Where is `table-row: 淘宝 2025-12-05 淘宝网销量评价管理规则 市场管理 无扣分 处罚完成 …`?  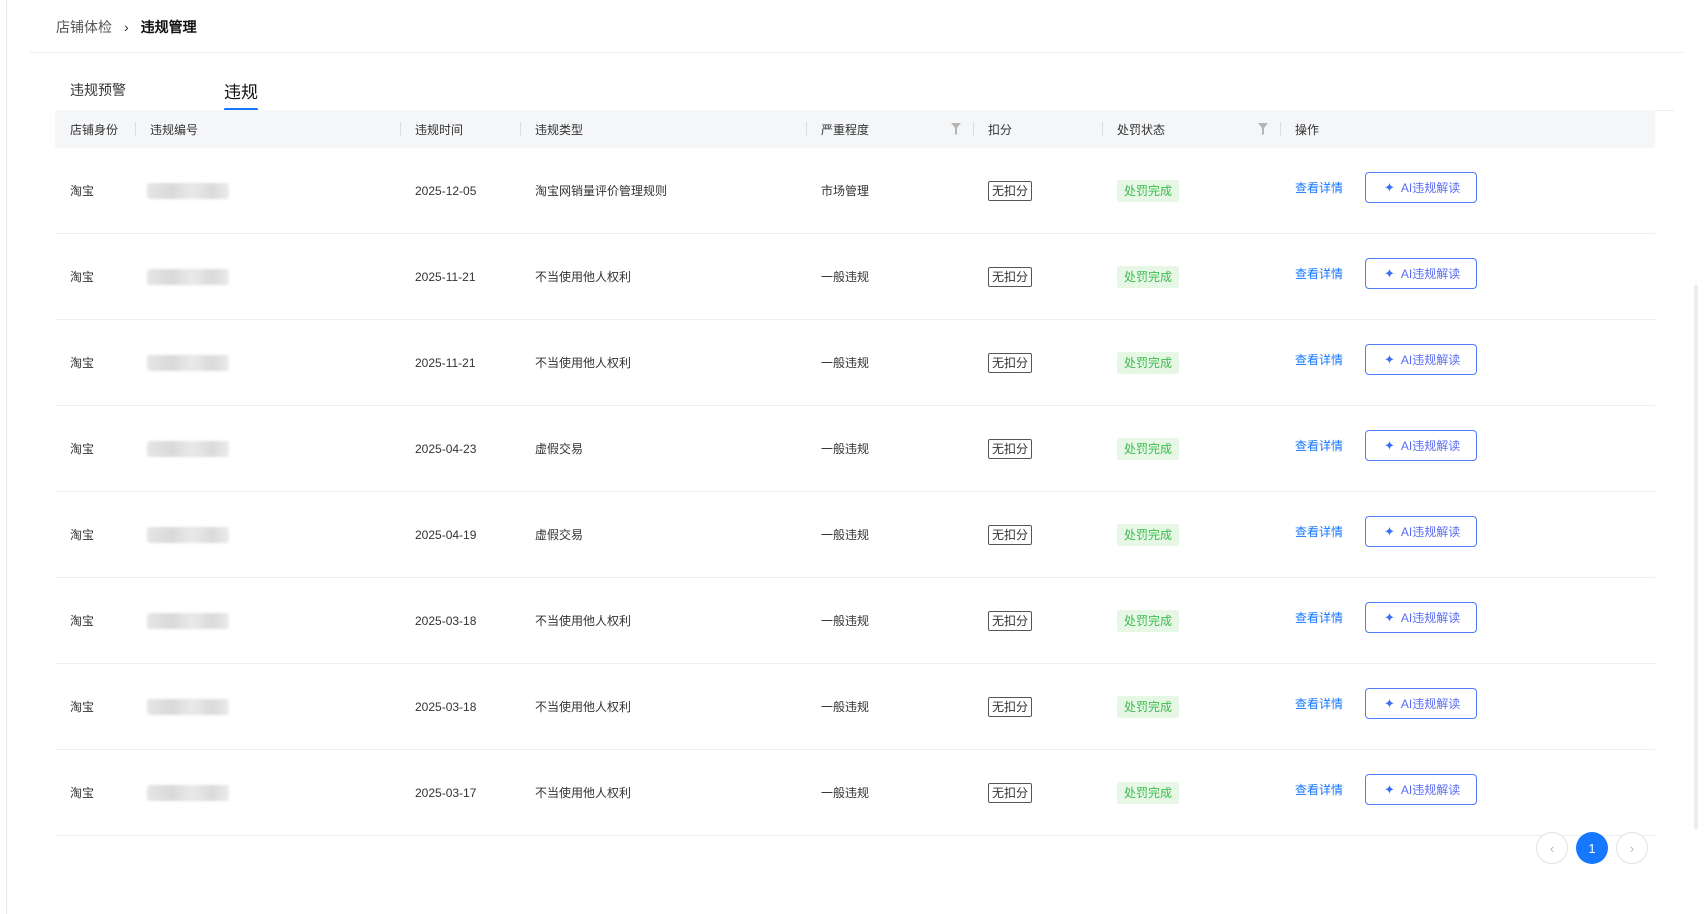
table-row: 淘宝 2025-12-05 淘宝网销量评价管理规则 市场管理 无扣分 处罚完成 … is located at coordinates (855, 191).